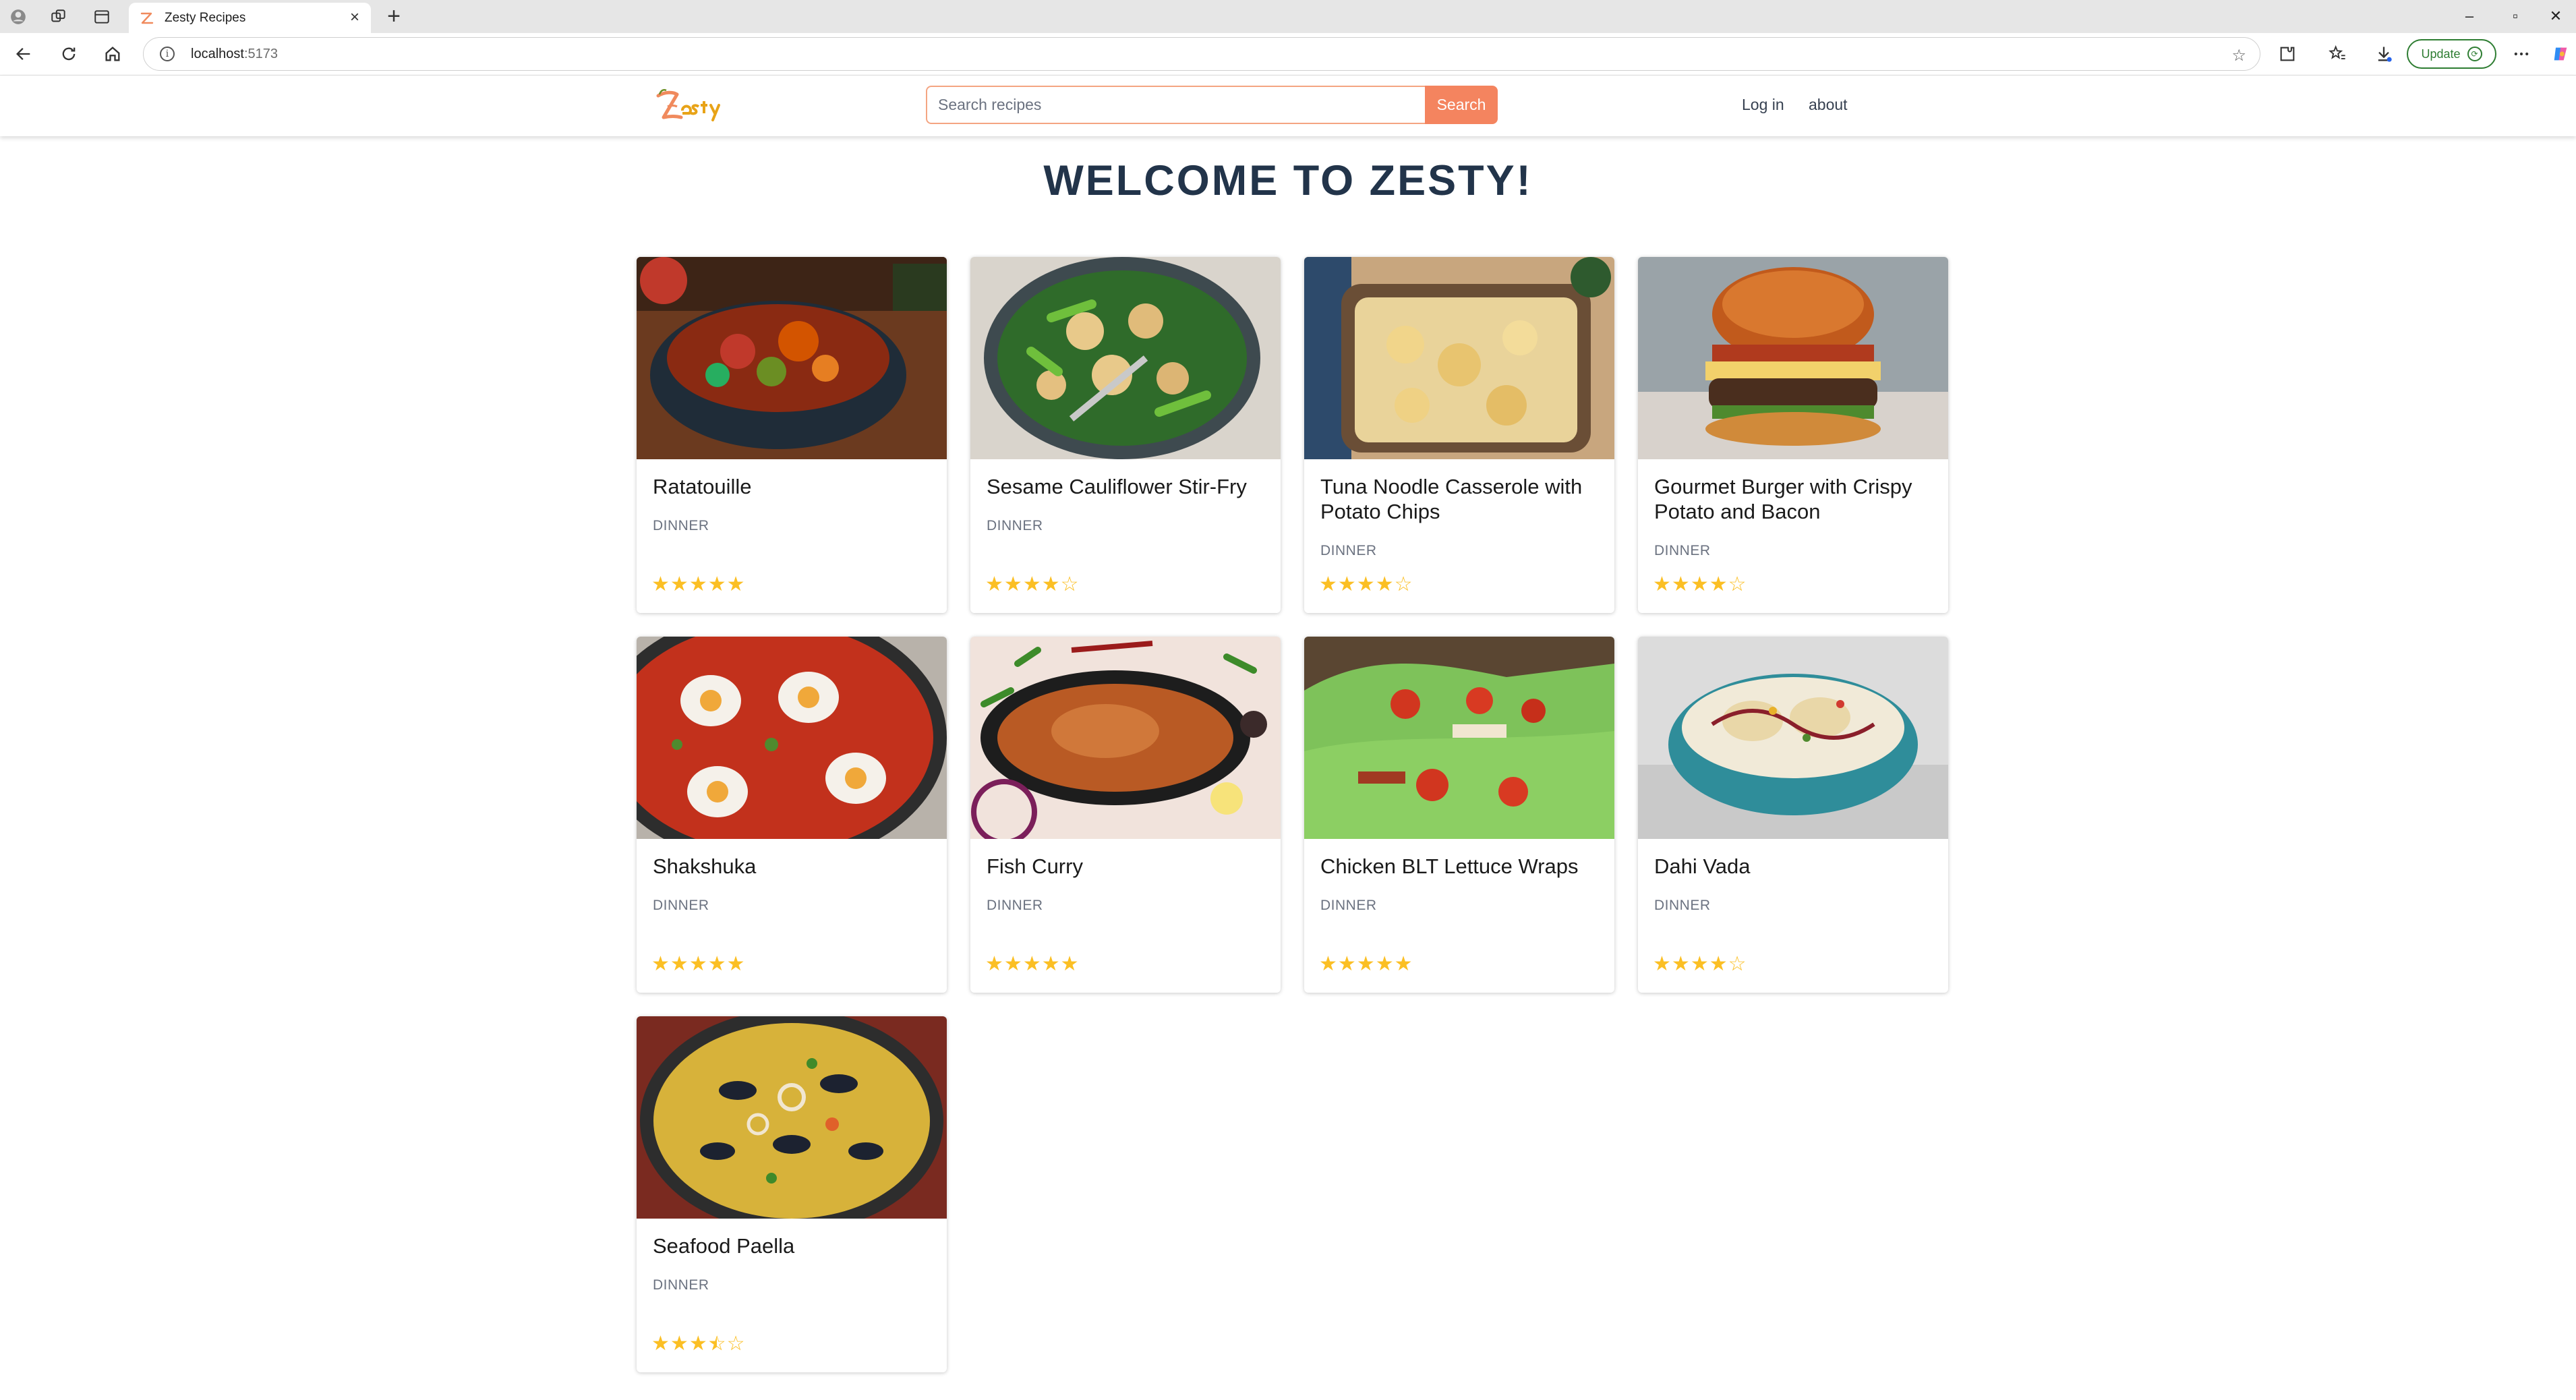 This screenshot has height=1400, width=2576. I want to click on new-tab-icon: +, so click(394, 16).